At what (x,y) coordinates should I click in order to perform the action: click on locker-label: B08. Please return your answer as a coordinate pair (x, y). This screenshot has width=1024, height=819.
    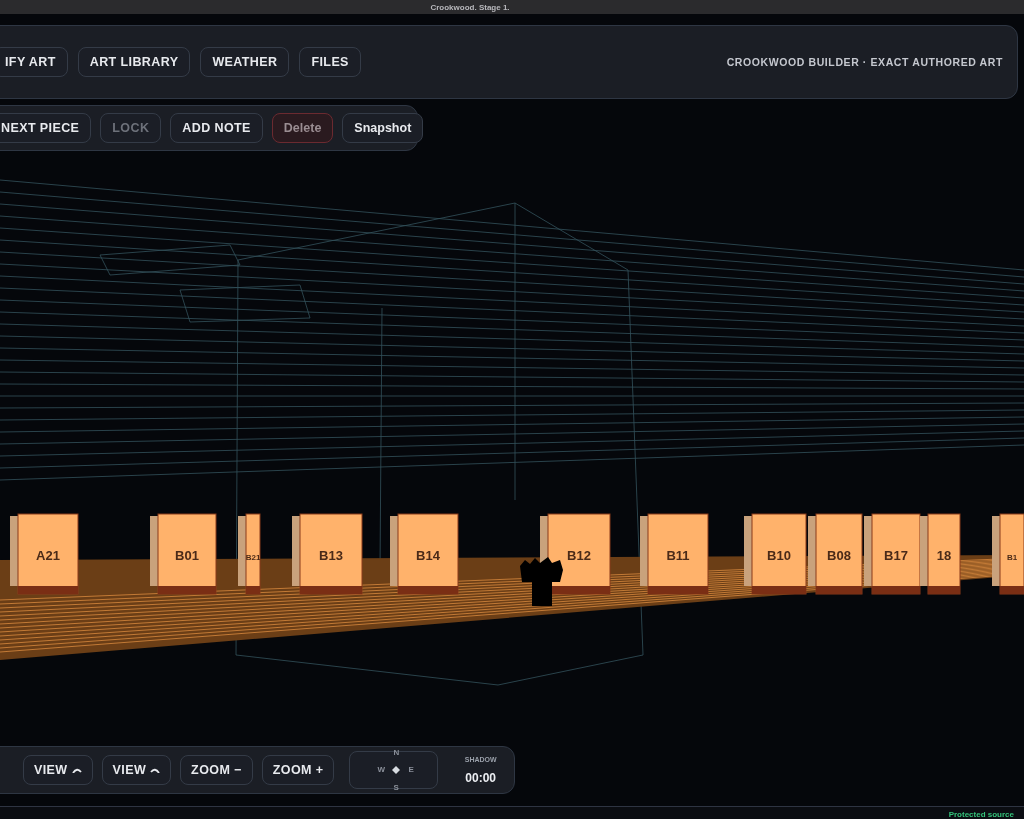
    Looking at the image, I should click on (839, 555).